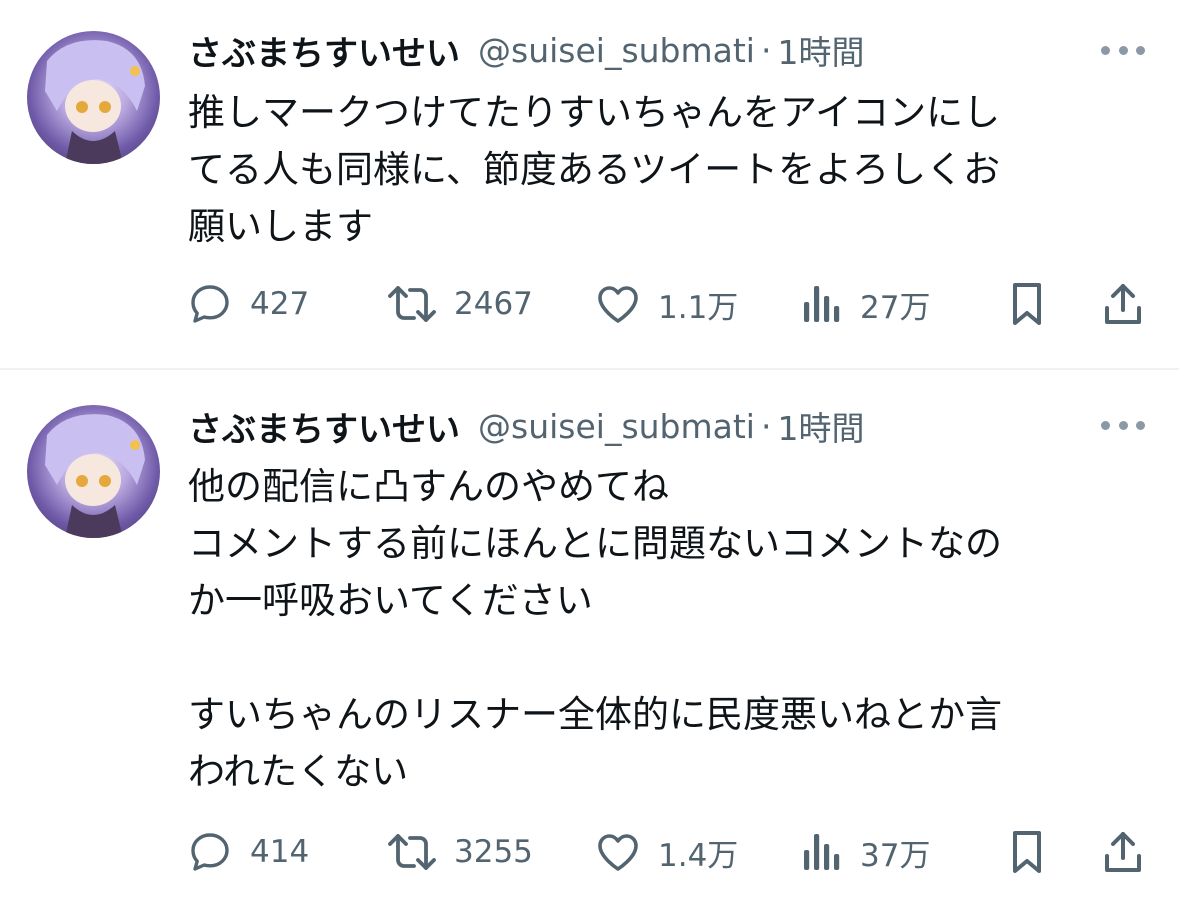 This screenshot has width=1179, height=902. What do you see at coordinates (280, 304) in the screenshot?
I see `reply-count: 427` at bounding box center [280, 304].